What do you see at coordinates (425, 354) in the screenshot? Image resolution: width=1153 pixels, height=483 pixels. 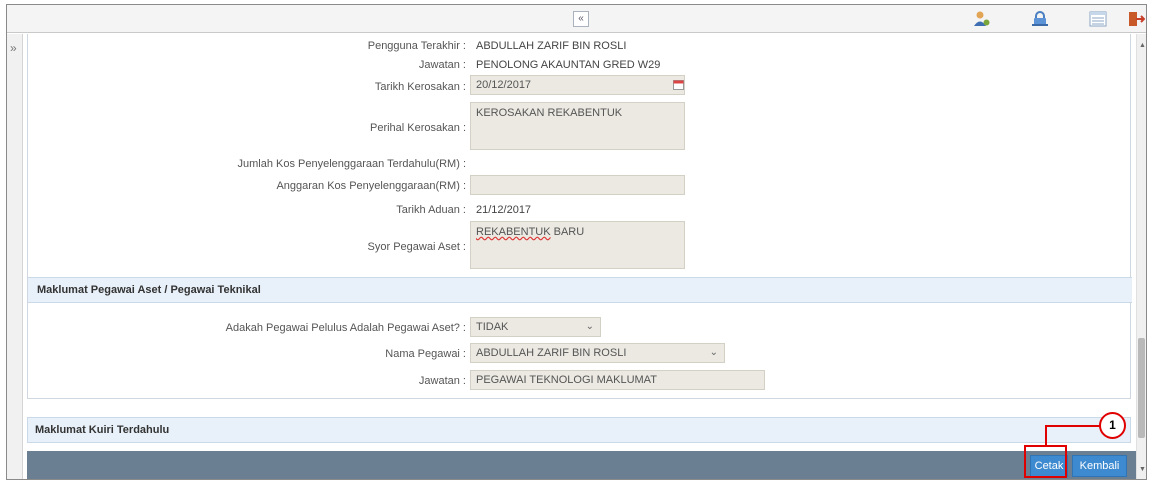 I see `nama-pegawai-label: Nama Pegawai :` at bounding box center [425, 354].